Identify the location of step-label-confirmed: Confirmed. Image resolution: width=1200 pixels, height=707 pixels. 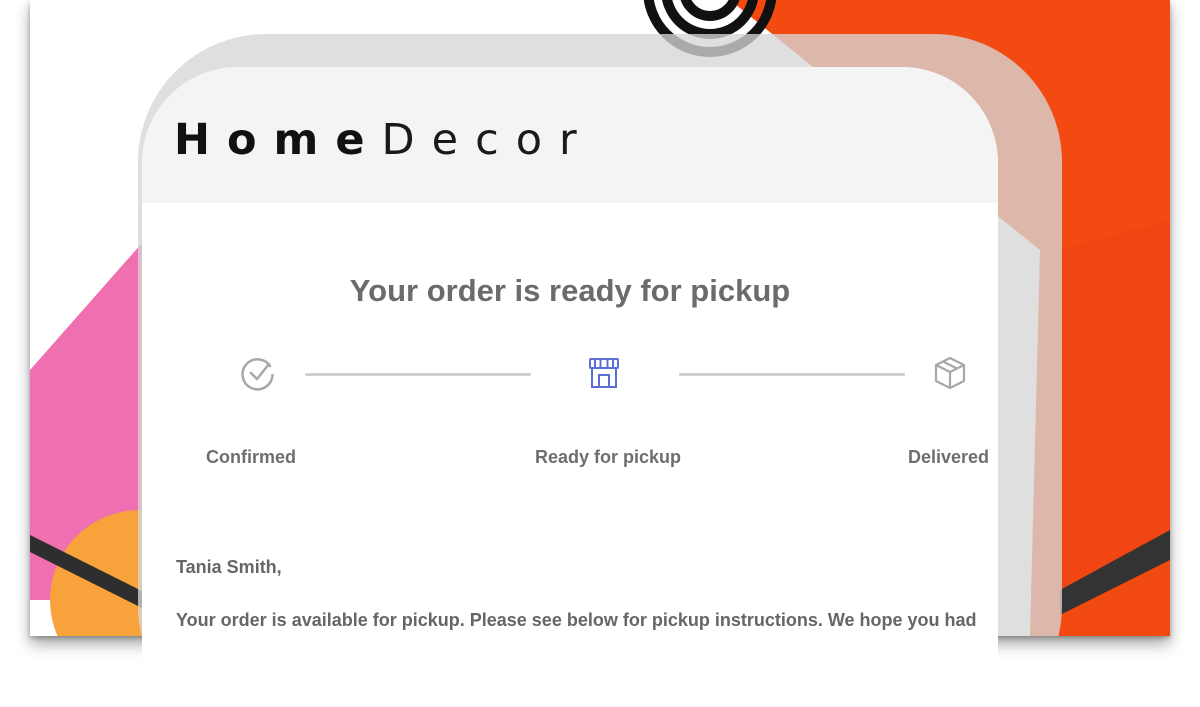
(251, 457).